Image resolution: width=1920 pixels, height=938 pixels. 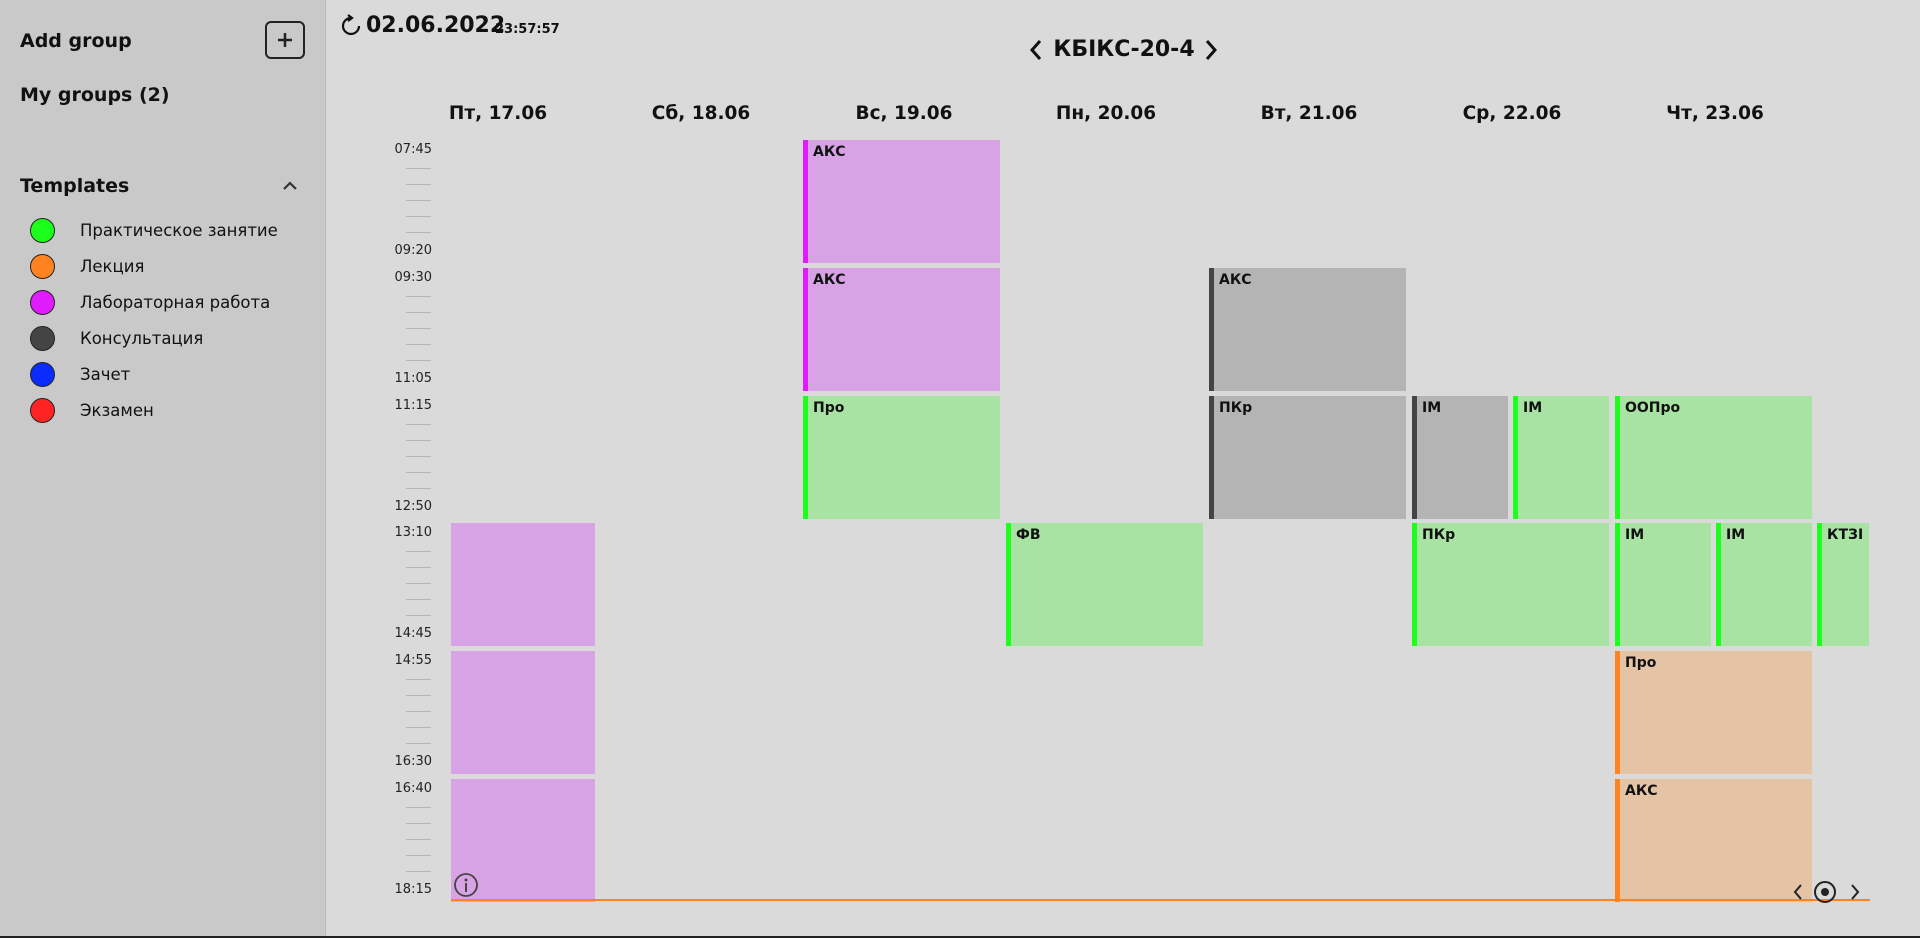 I want to click on slot-end-time: 11:05, so click(x=413, y=378).